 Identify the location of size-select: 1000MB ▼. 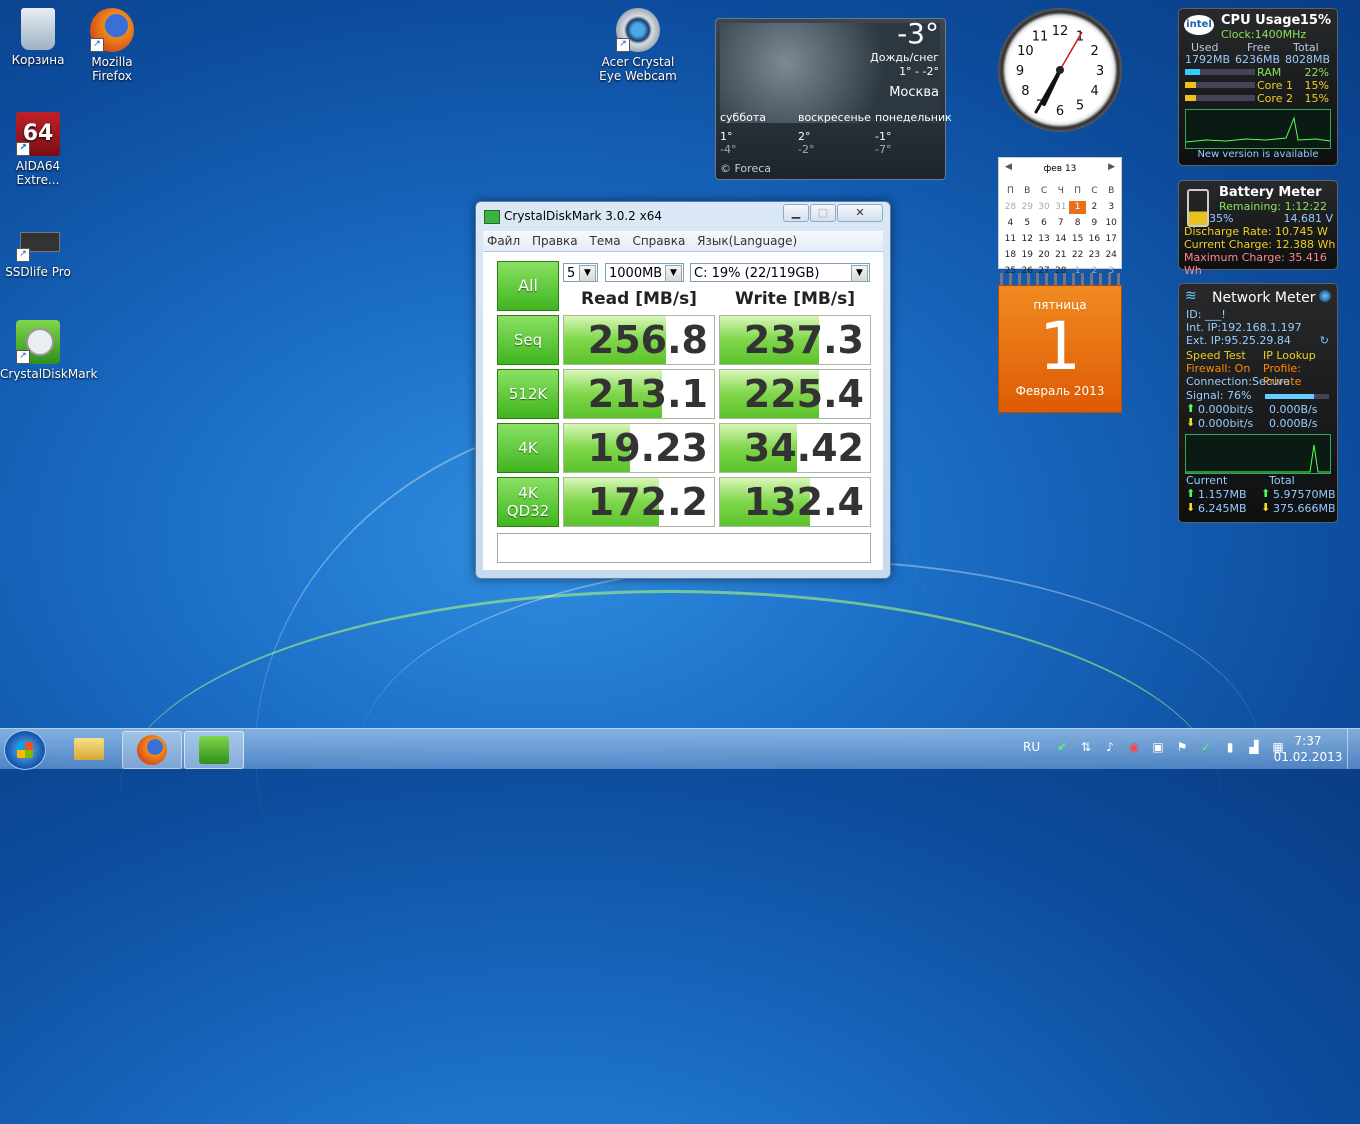
(644, 272).